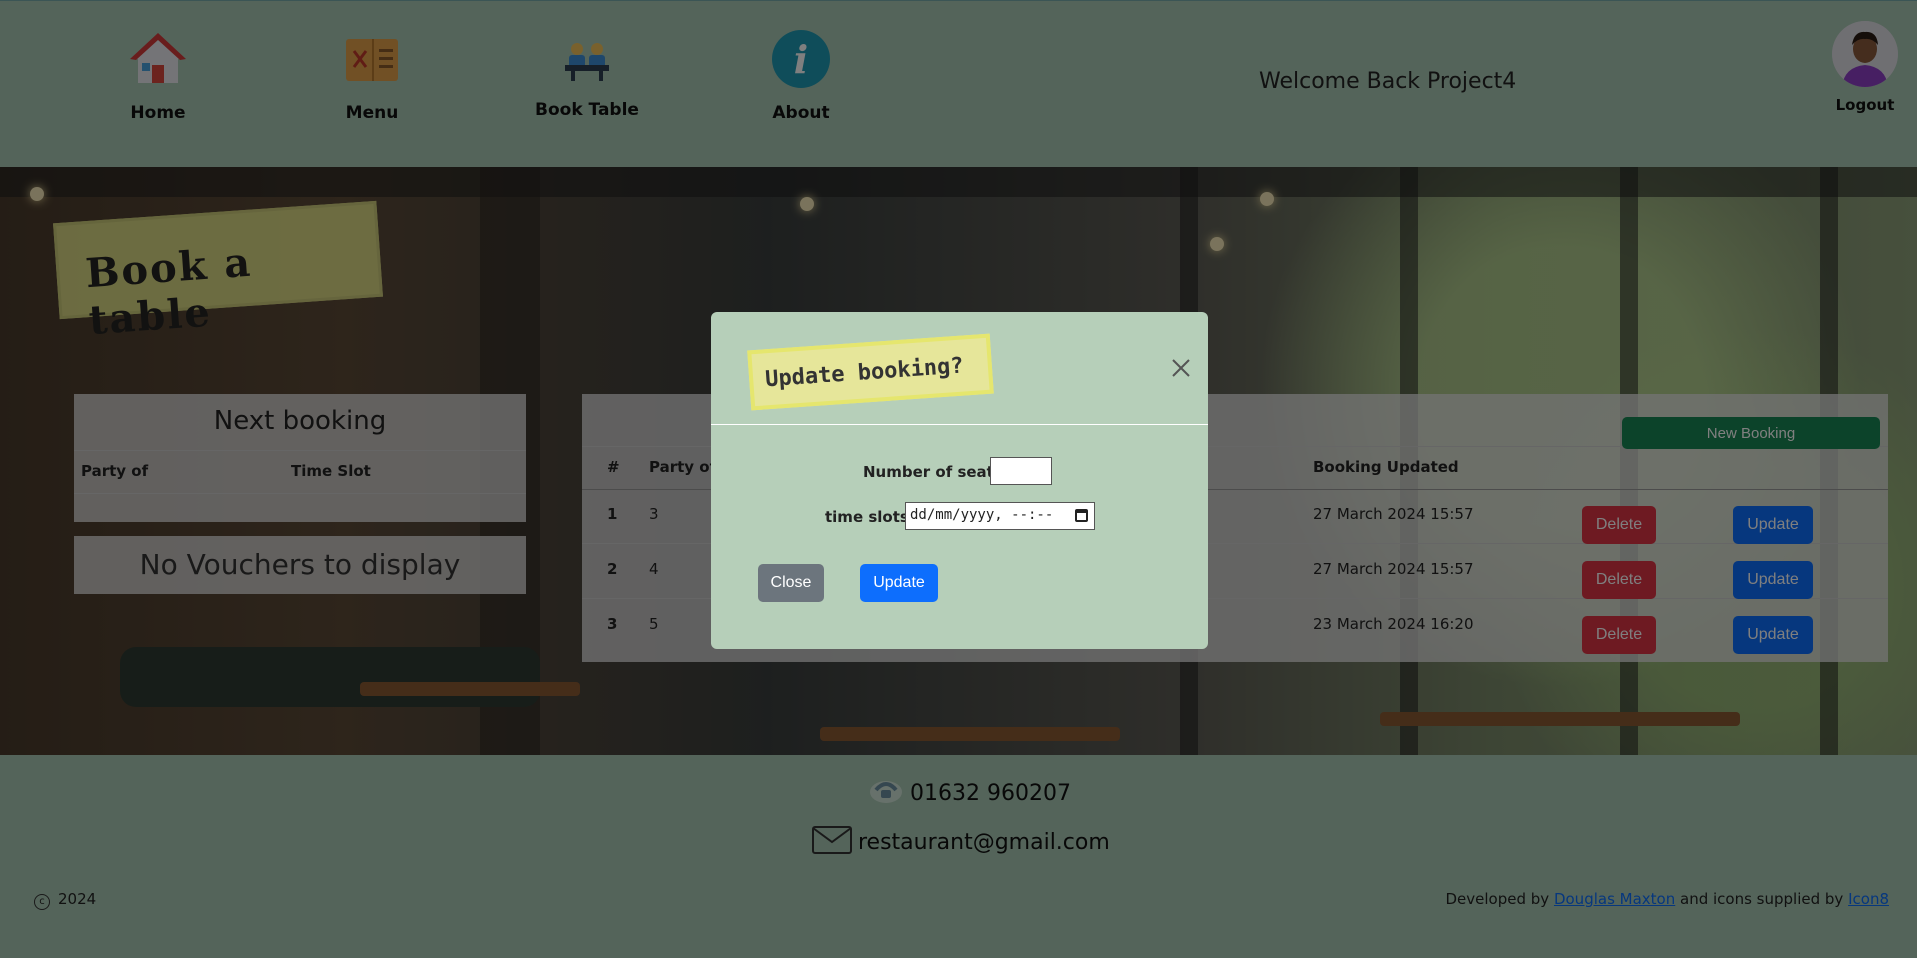 This screenshot has height=958, width=1917. I want to click on close-icon, so click(1181, 368).